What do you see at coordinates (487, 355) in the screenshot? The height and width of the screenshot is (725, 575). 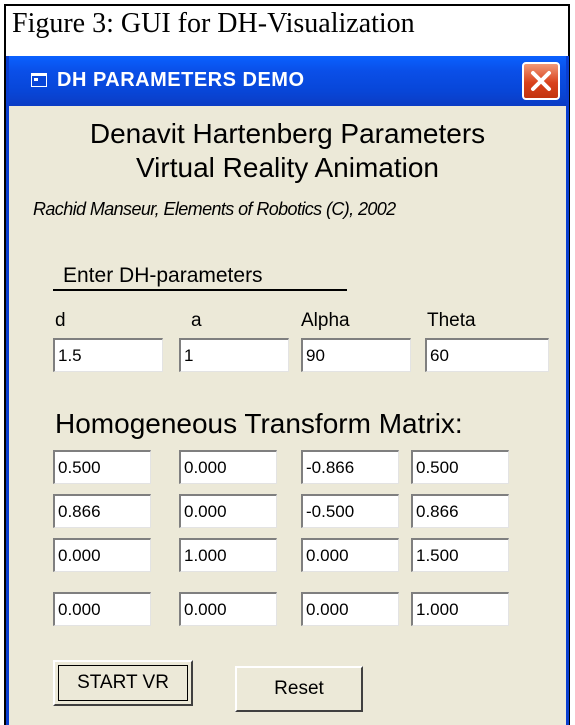 I see `theta-input: 60` at bounding box center [487, 355].